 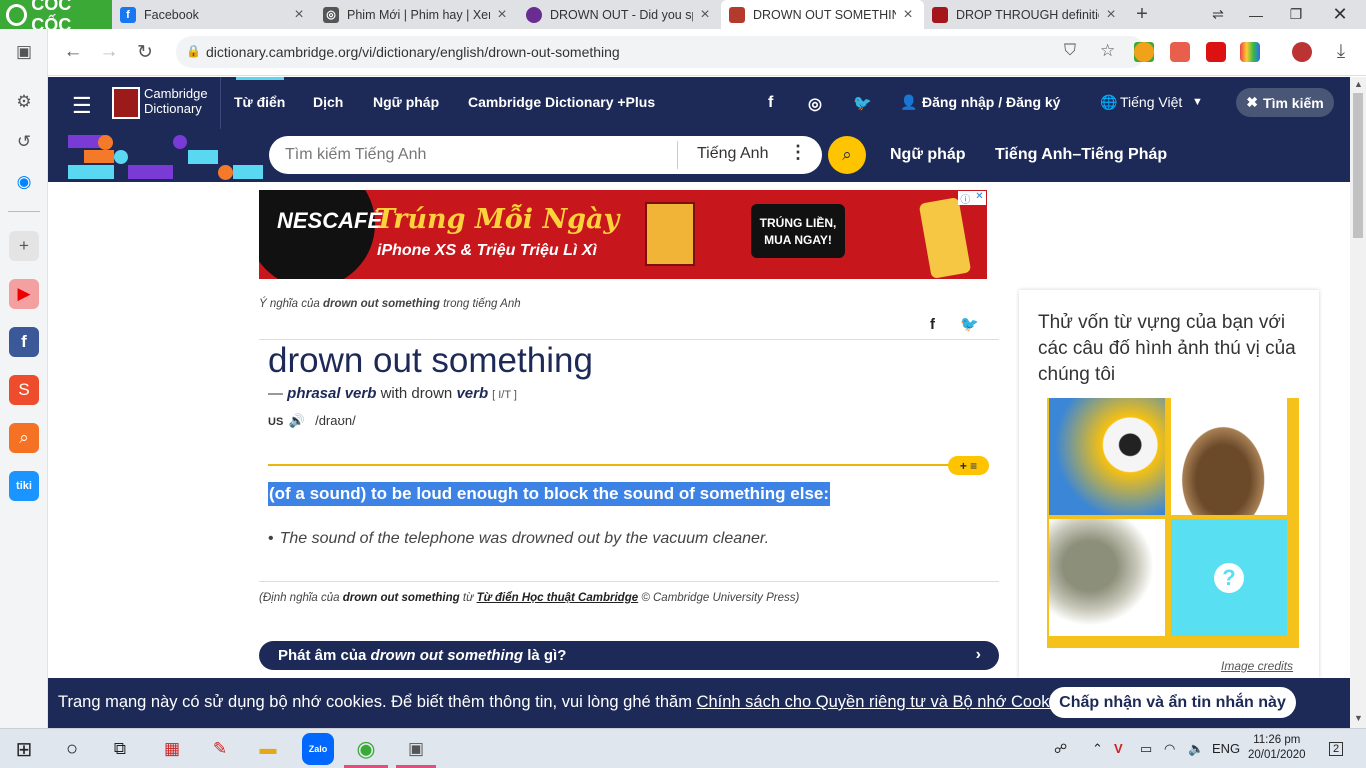 I want to click on site-logo: Cambridge Dictionary, so click(x=176, y=101).